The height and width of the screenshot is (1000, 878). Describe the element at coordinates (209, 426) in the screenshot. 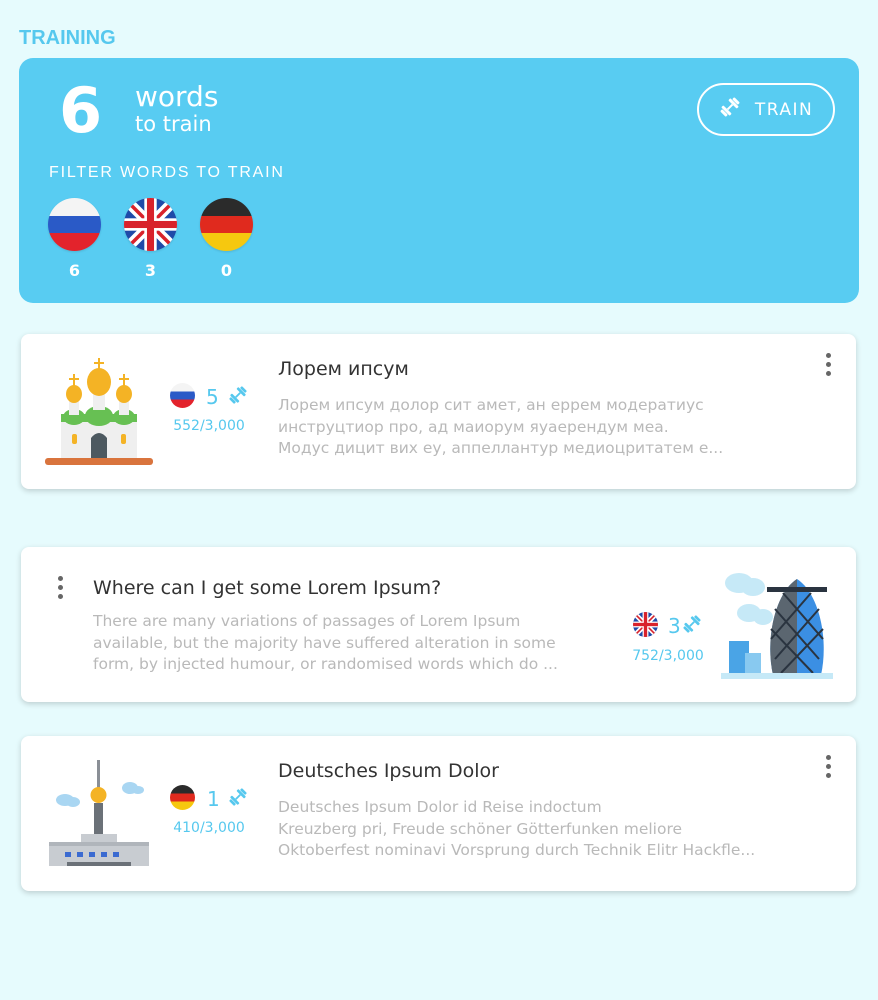

I see `progress-text: 552/3,000` at that location.